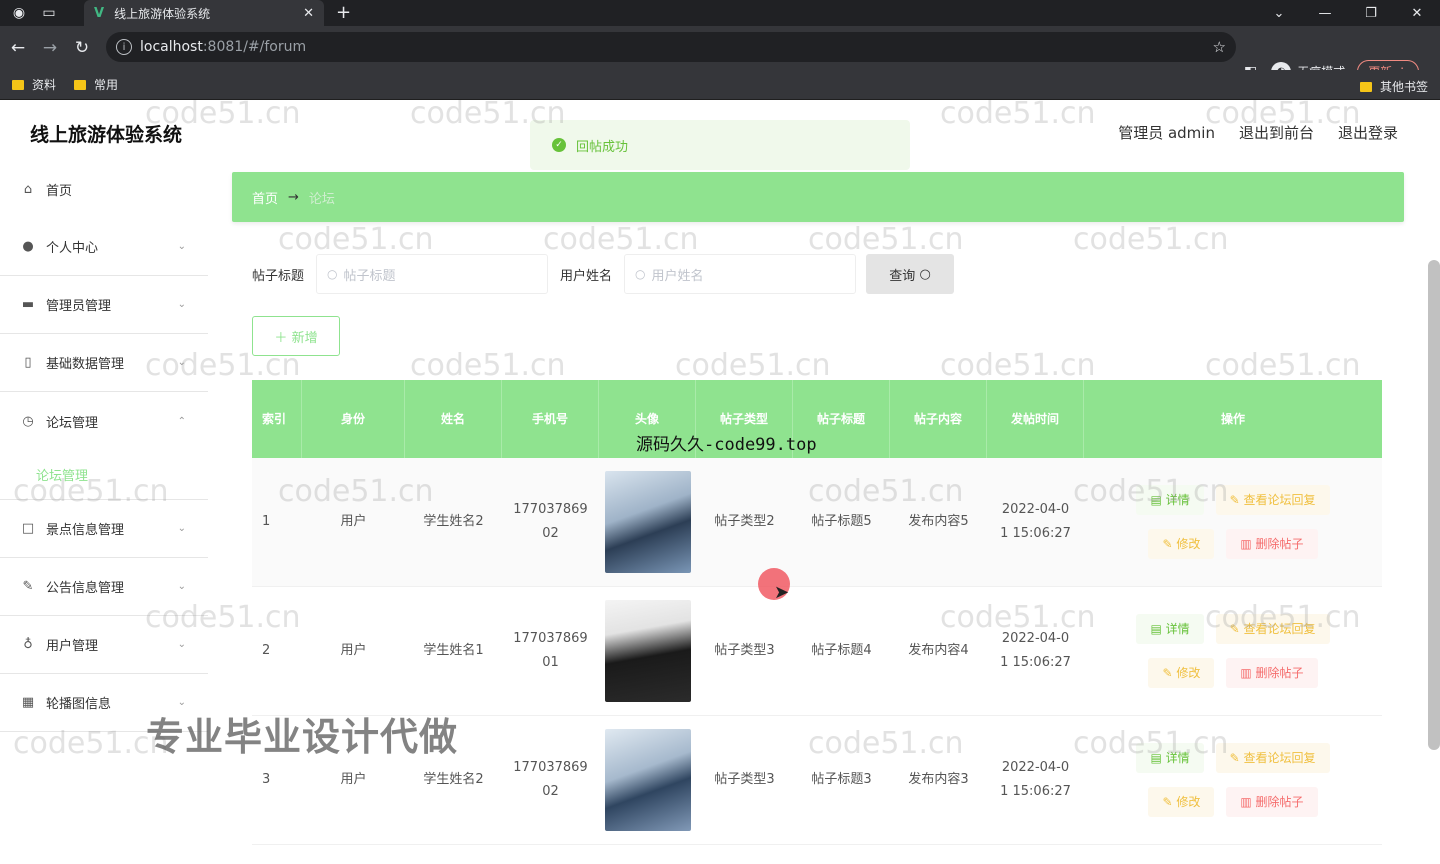 This screenshot has width=1440, height=864. Describe the element at coordinates (550, 651) in the screenshot. I see `cell-phone: 177037869 01` at that location.